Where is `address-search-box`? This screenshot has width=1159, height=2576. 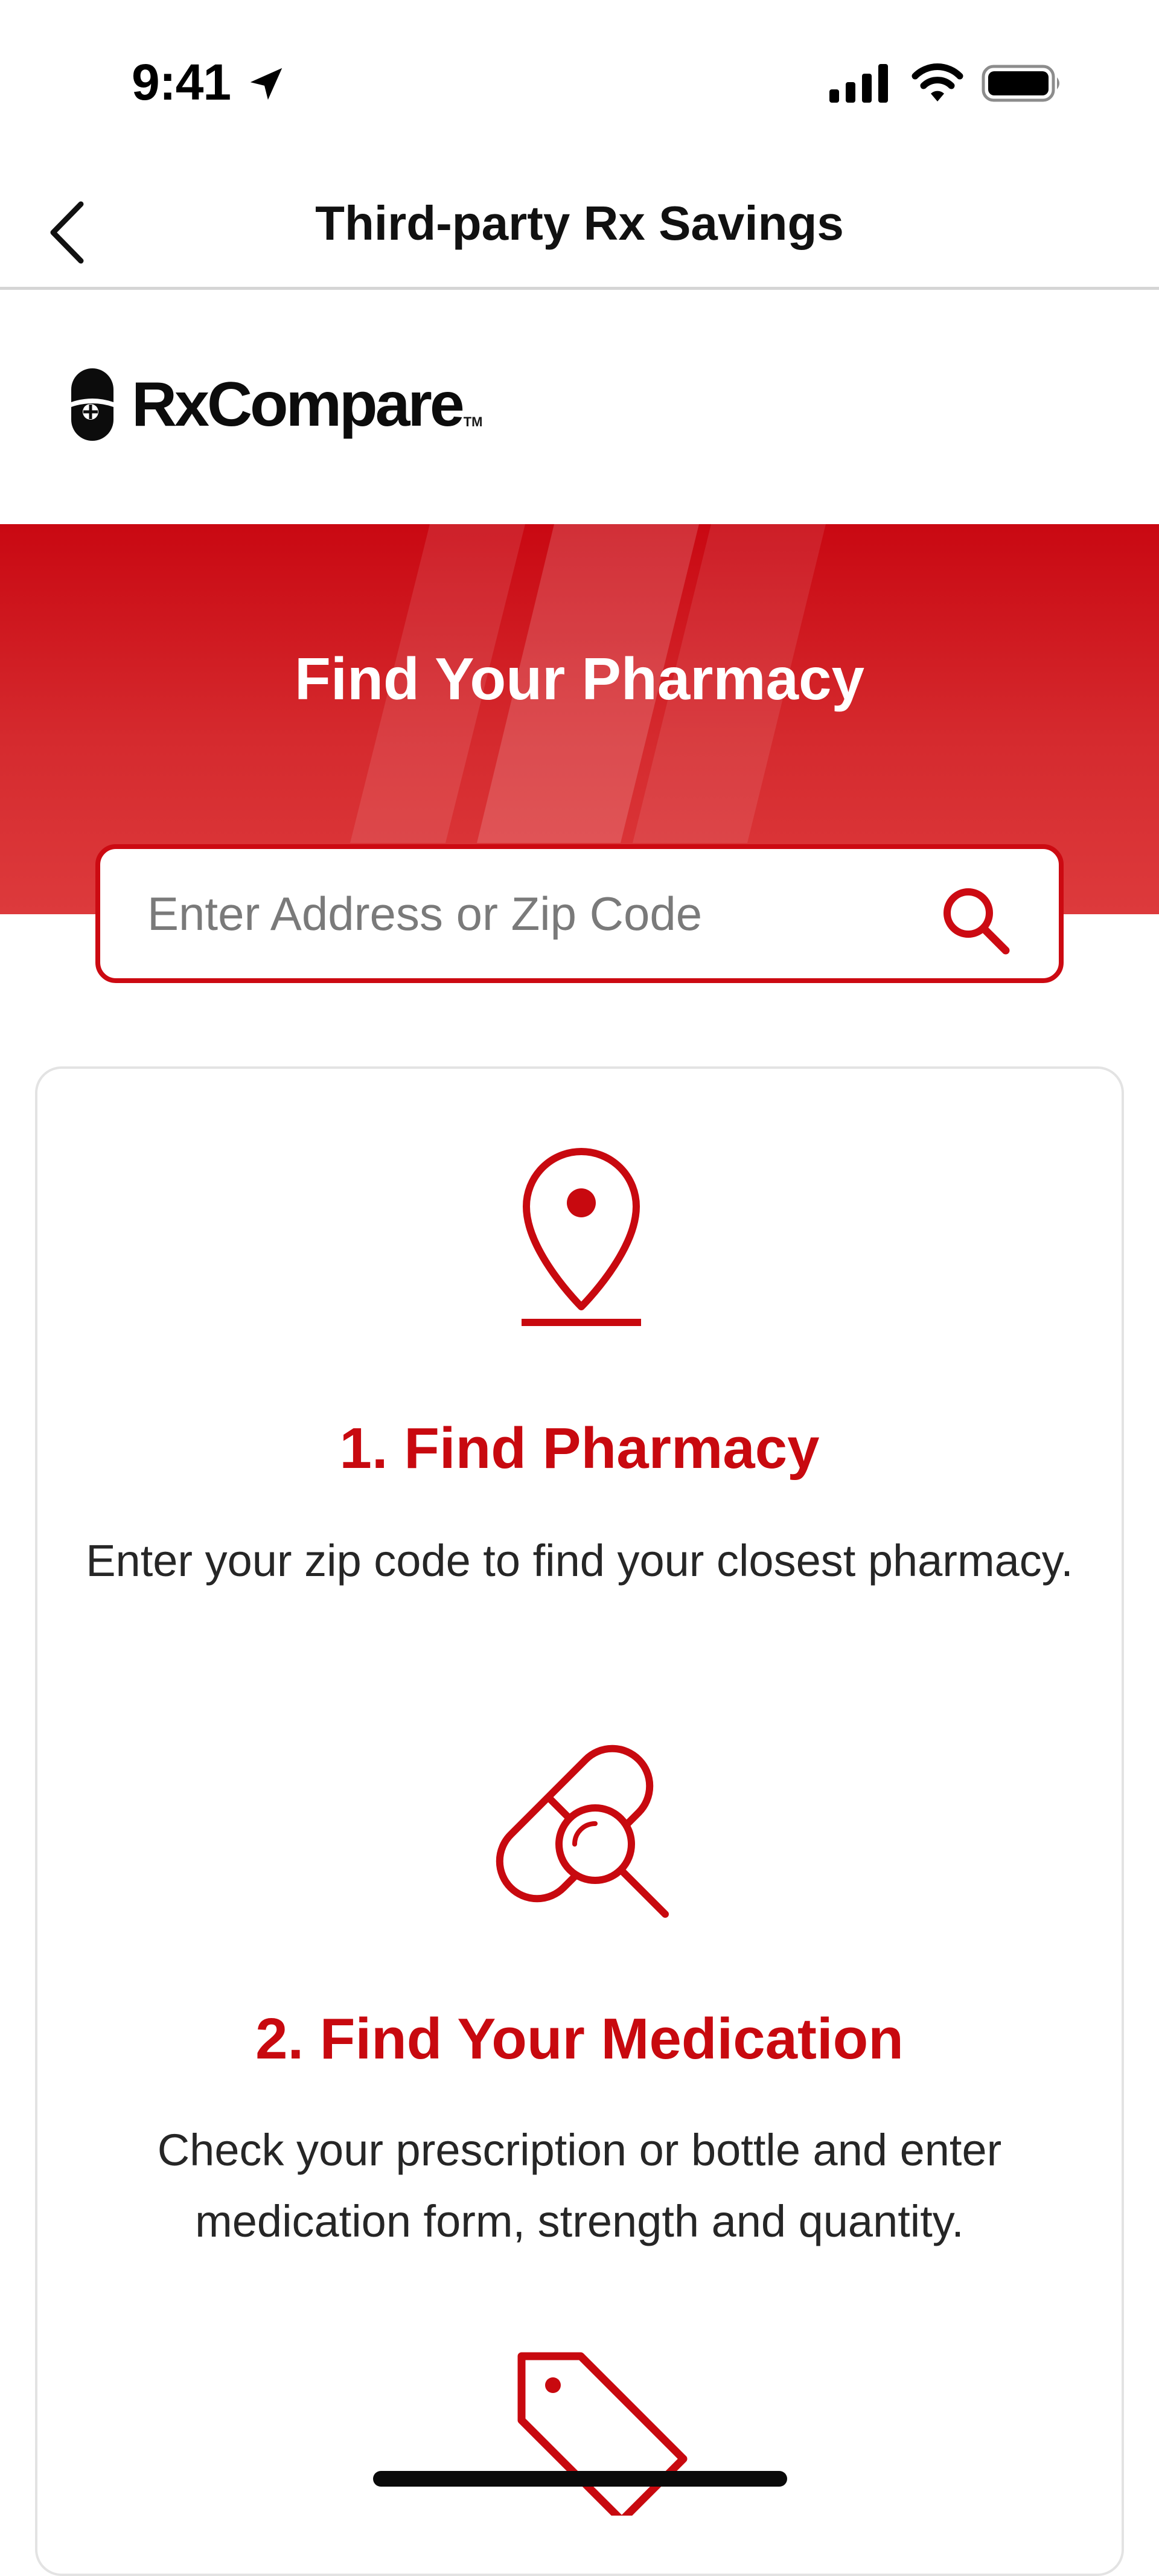 address-search-box is located at coordinates (579, 913).